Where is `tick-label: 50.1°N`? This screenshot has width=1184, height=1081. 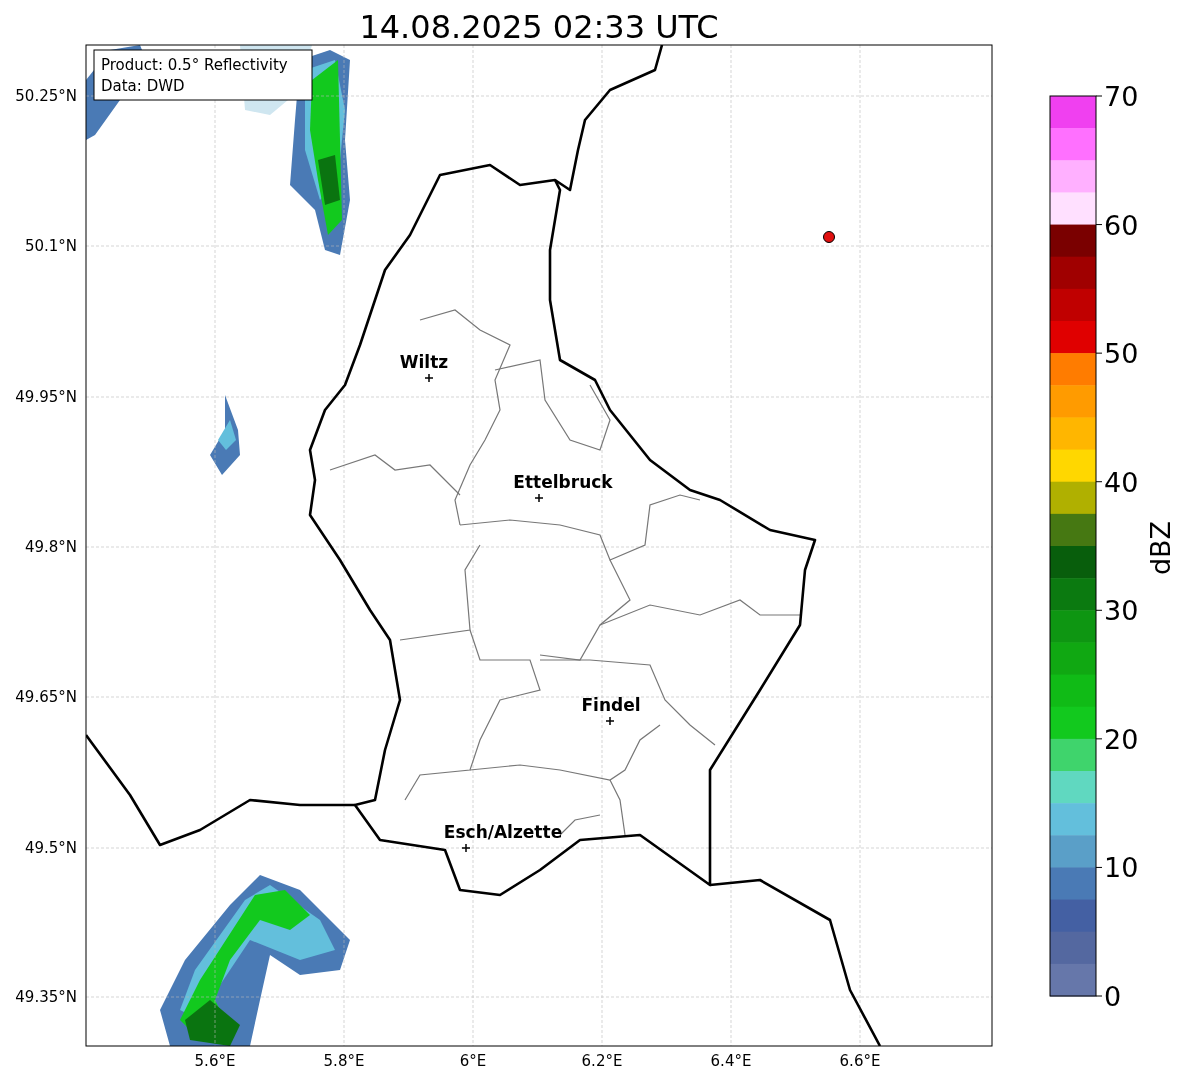 tick-label: 50.1°N is located at coordinates (50, 246).